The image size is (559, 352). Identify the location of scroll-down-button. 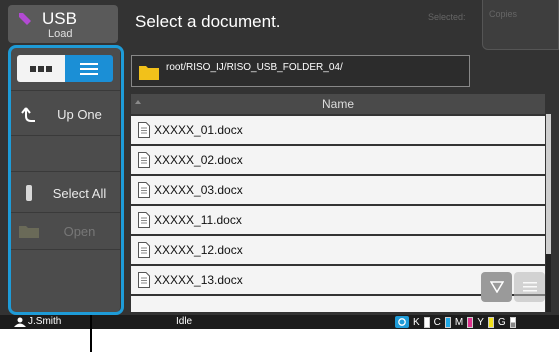
(496, 287).